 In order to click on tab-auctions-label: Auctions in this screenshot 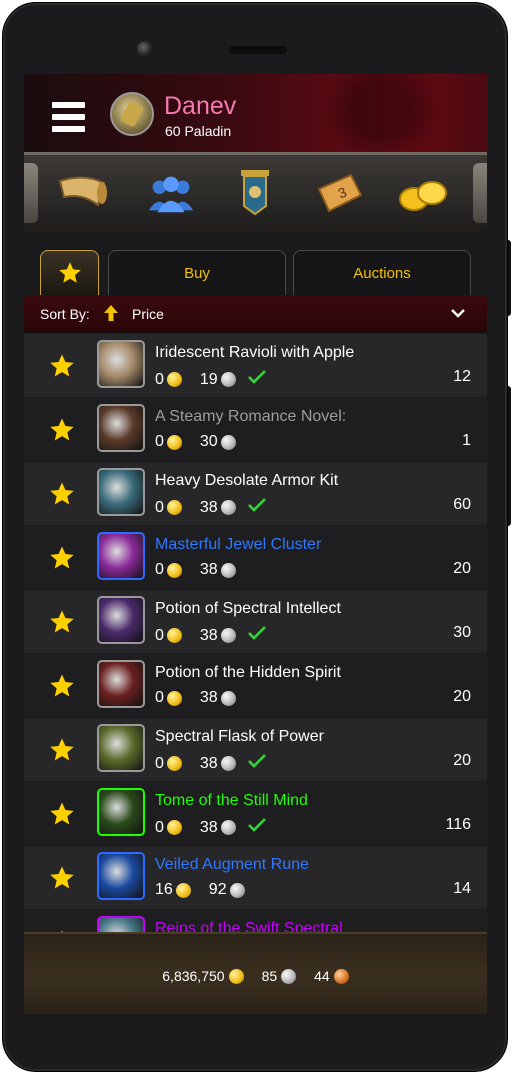, I will do `click(382, 273)`.